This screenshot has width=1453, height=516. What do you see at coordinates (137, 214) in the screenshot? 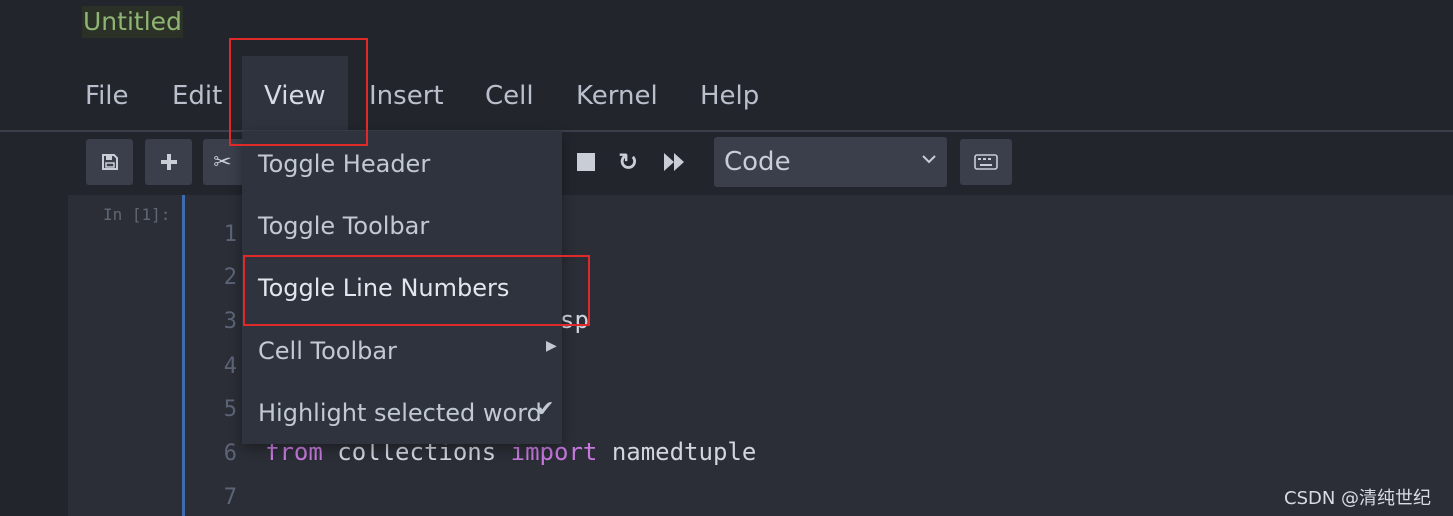
I see `cell-prompt: In [1]:` at bounding box center [137, 214].